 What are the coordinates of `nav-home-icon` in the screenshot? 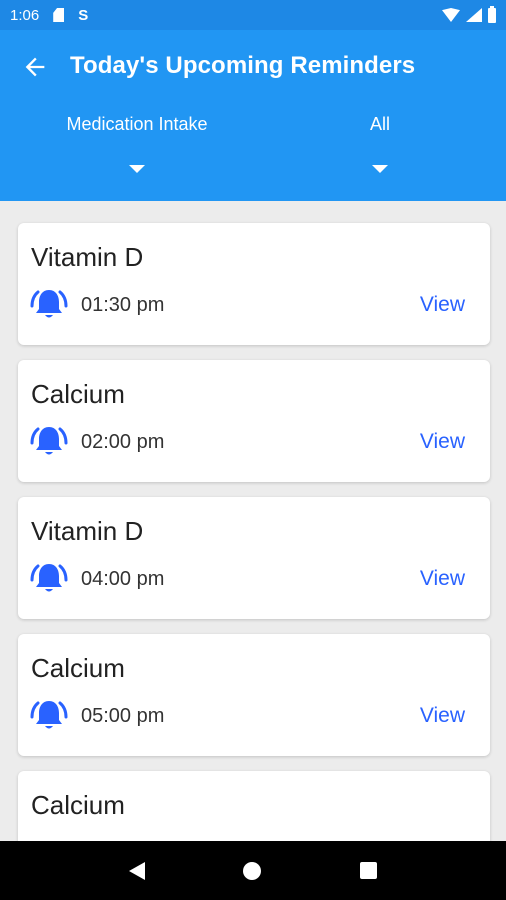 It's located at (252, 870).